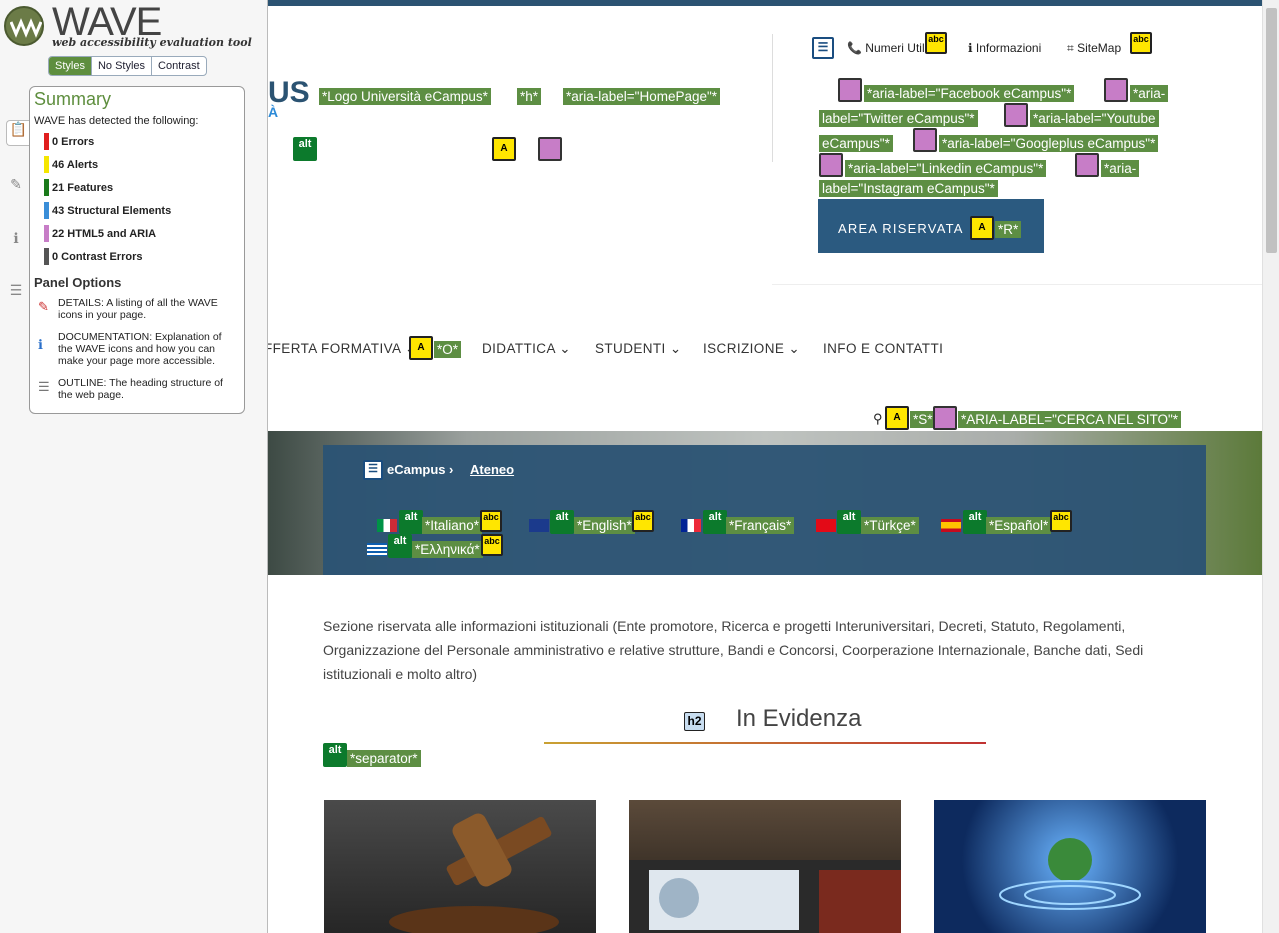 Image resolution: width=1279 pixels, height=933 pixels. I want to click on summary-tab-icon: 📋, so click(18, 133).